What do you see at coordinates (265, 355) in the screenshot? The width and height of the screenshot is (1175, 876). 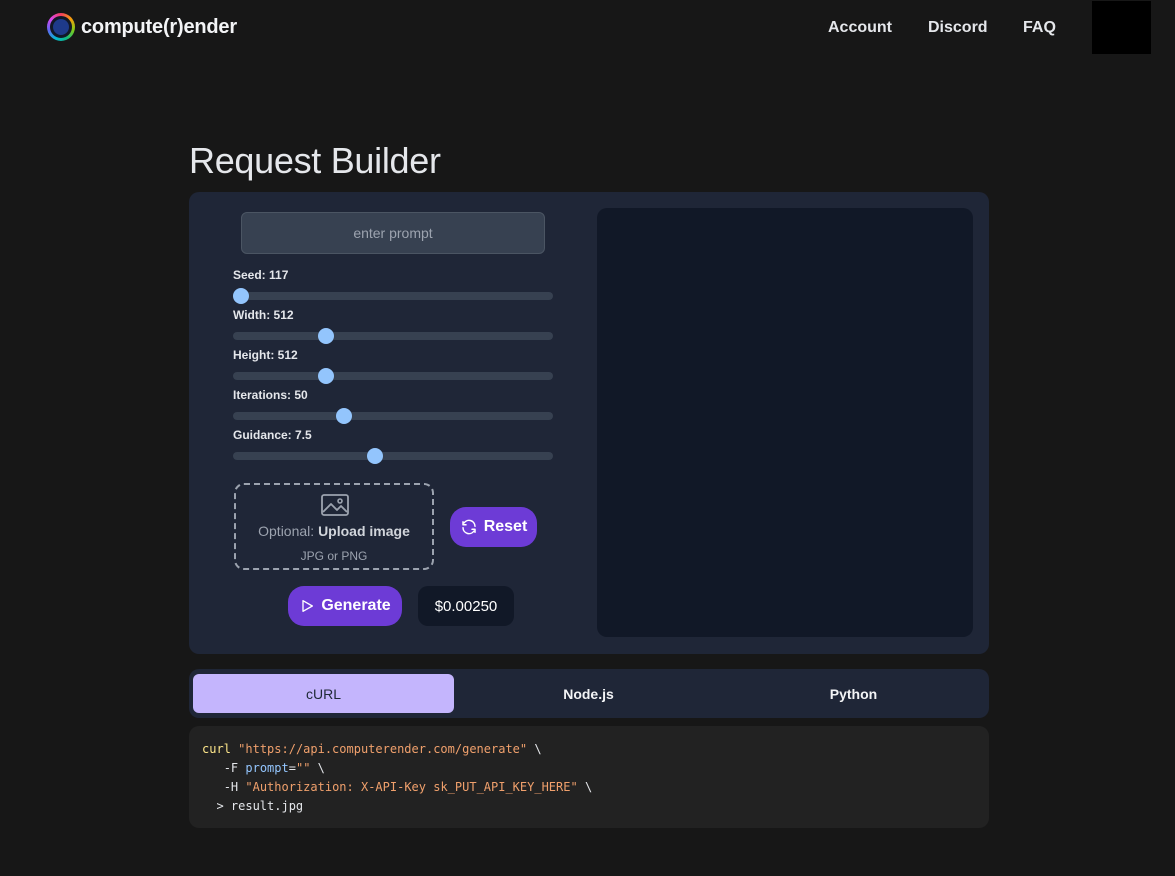 I see `height-label: Height: 512` at bounding box center [265, 355].